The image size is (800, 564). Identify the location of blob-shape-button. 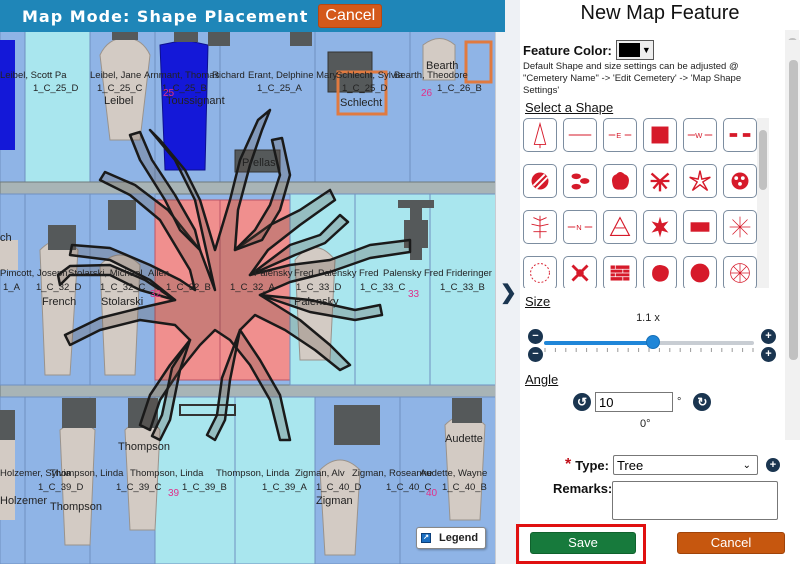
(660, 272).